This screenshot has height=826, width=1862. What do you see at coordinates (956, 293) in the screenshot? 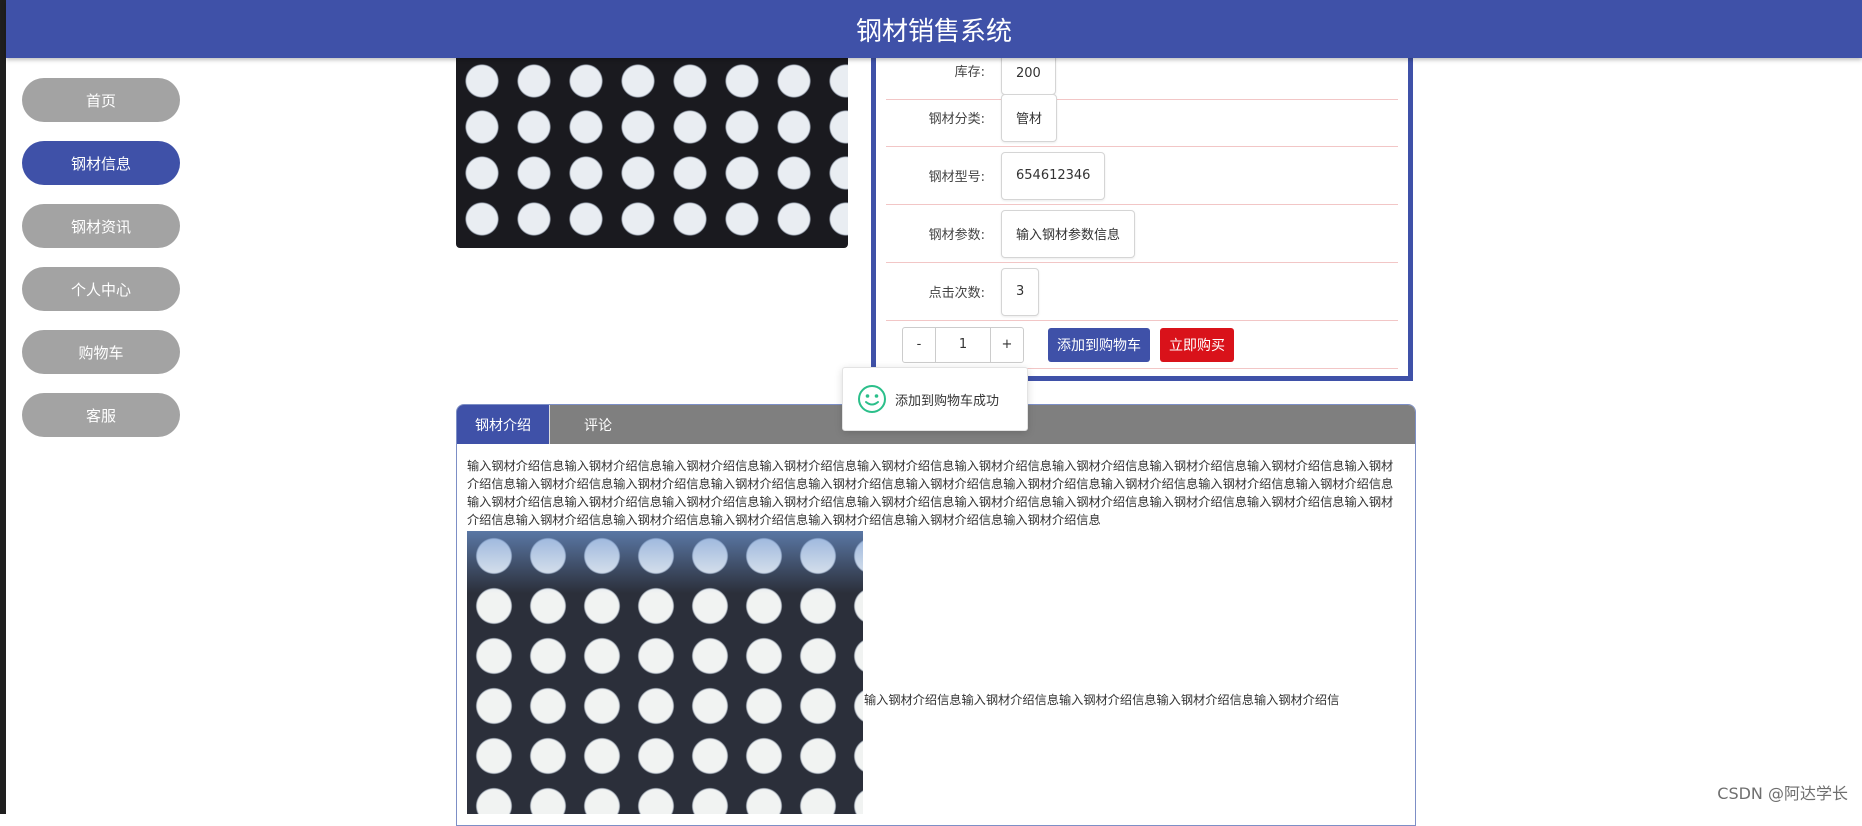
I see `detail-label: 点击次数:` at bounding box center [956, 293].